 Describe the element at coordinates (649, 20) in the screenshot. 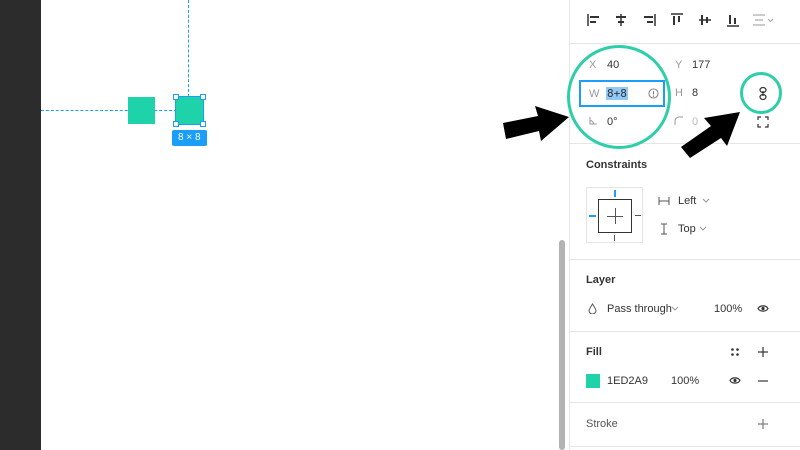

I see `align-right-icon` at that location.